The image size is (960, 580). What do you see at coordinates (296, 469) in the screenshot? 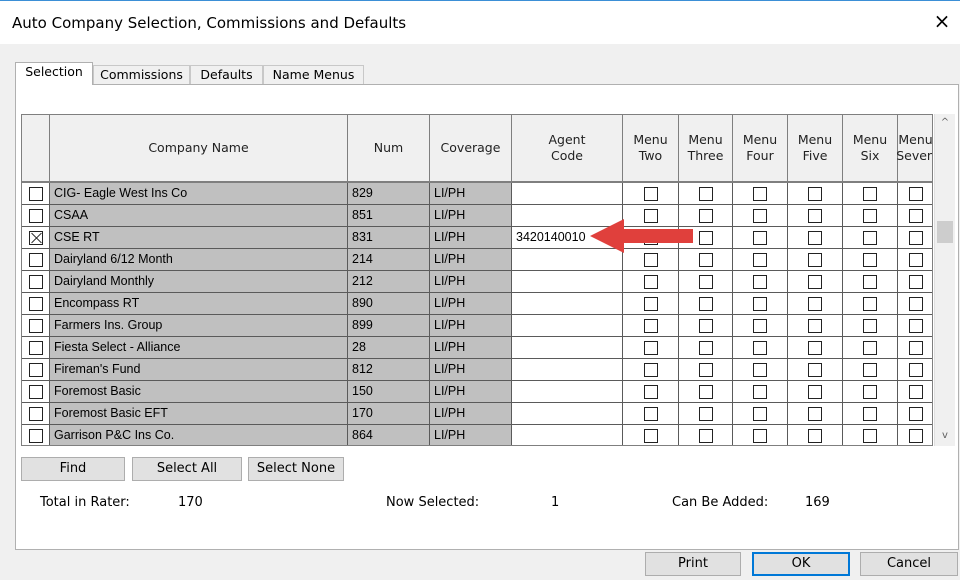
I see `select-none-button: Select None` at bounding box center [296, 469].